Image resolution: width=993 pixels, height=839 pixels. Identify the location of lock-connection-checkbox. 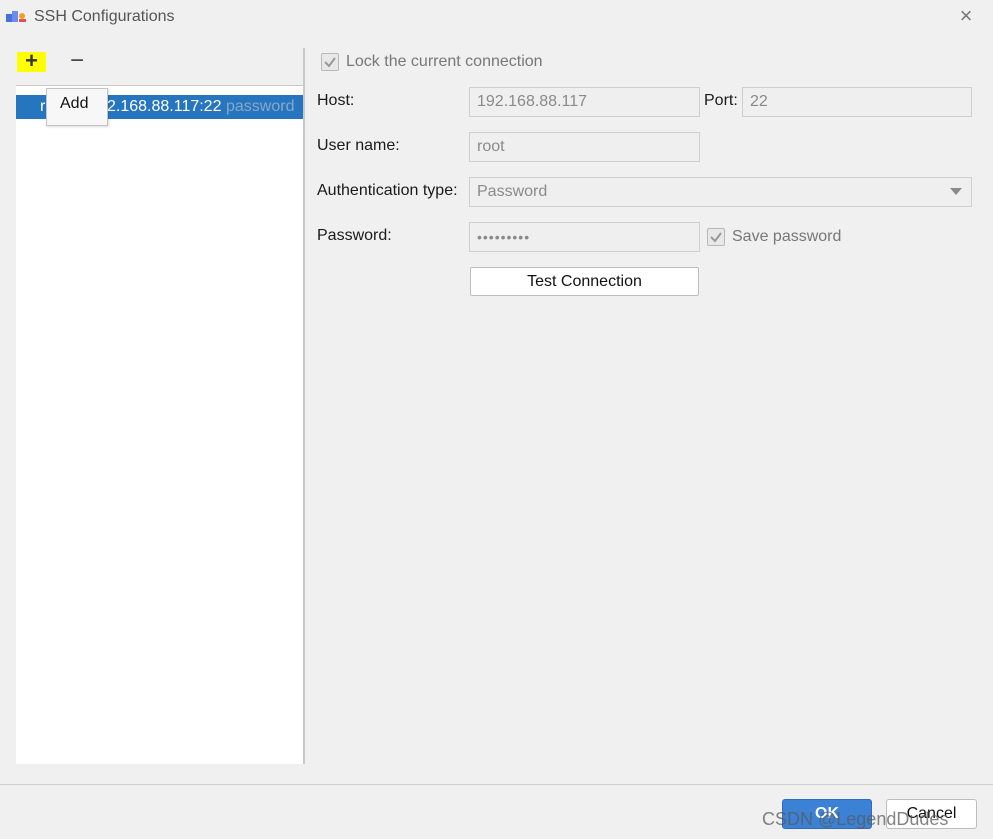
(330, 62).